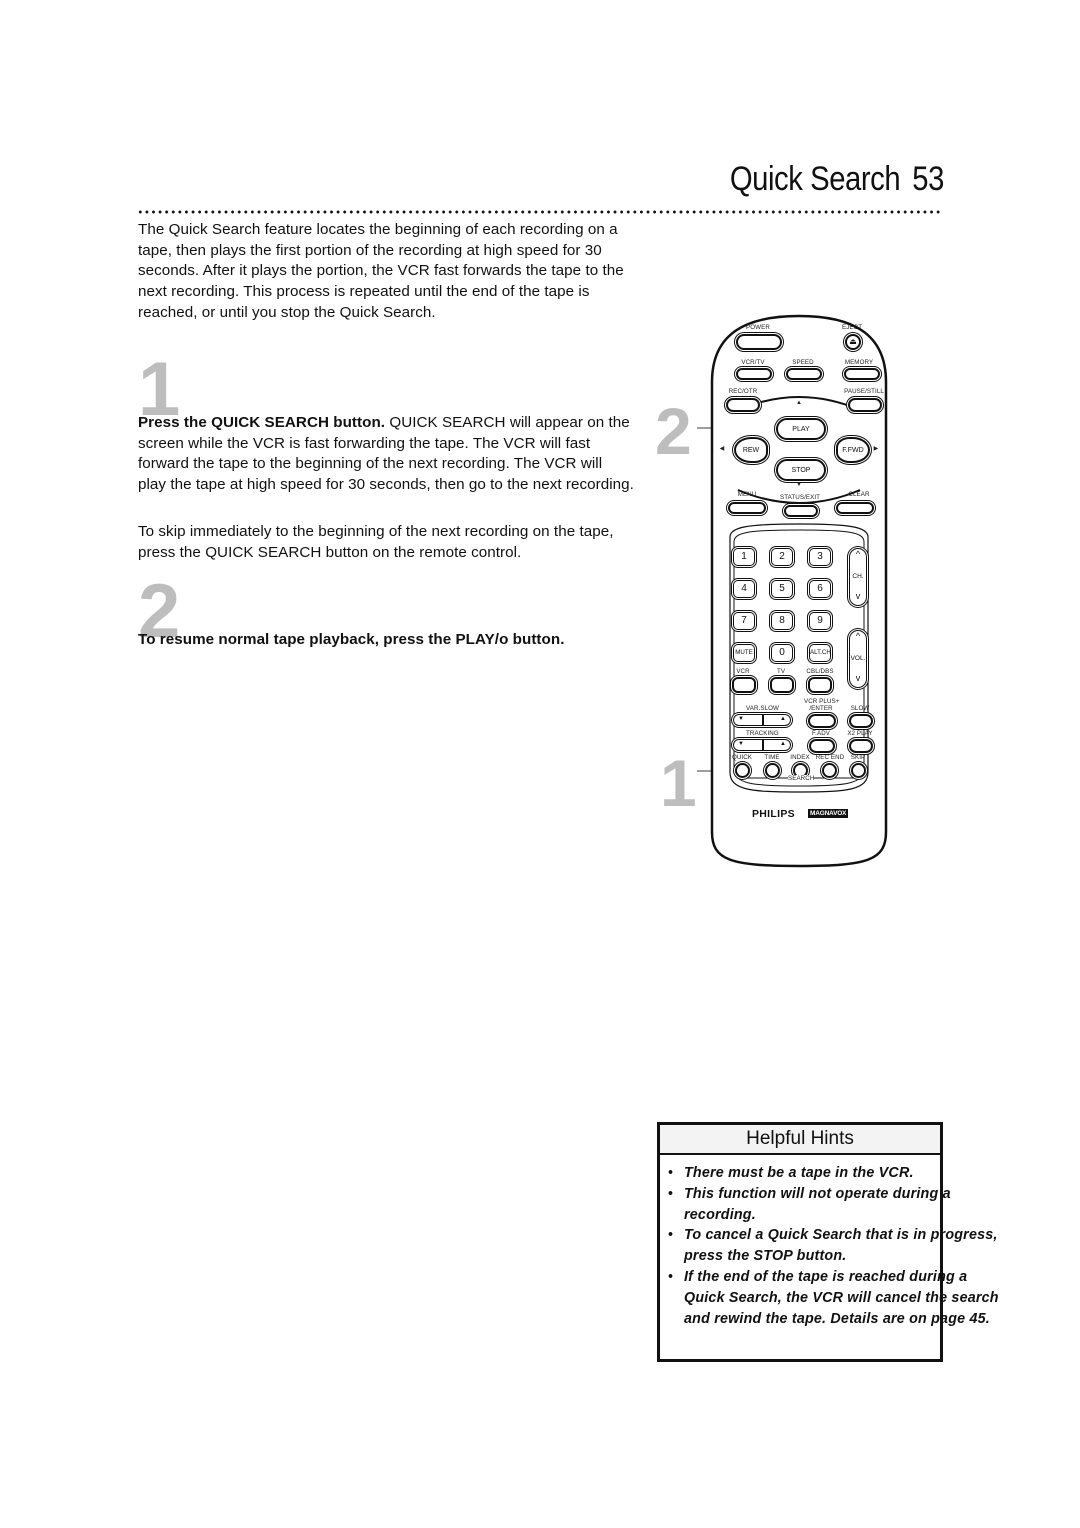 The image size is (1080, 1528). What do you see at coordinates (801, 511) in the screenshot?
I see `status-exit-button` at bounding box center [801, 511].